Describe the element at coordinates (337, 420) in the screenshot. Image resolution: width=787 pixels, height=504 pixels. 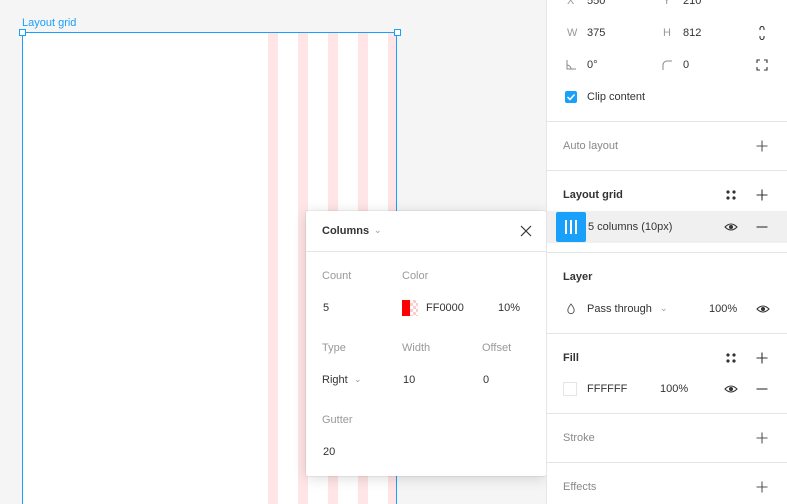
I see `gutter-label: Gutter` at that location.